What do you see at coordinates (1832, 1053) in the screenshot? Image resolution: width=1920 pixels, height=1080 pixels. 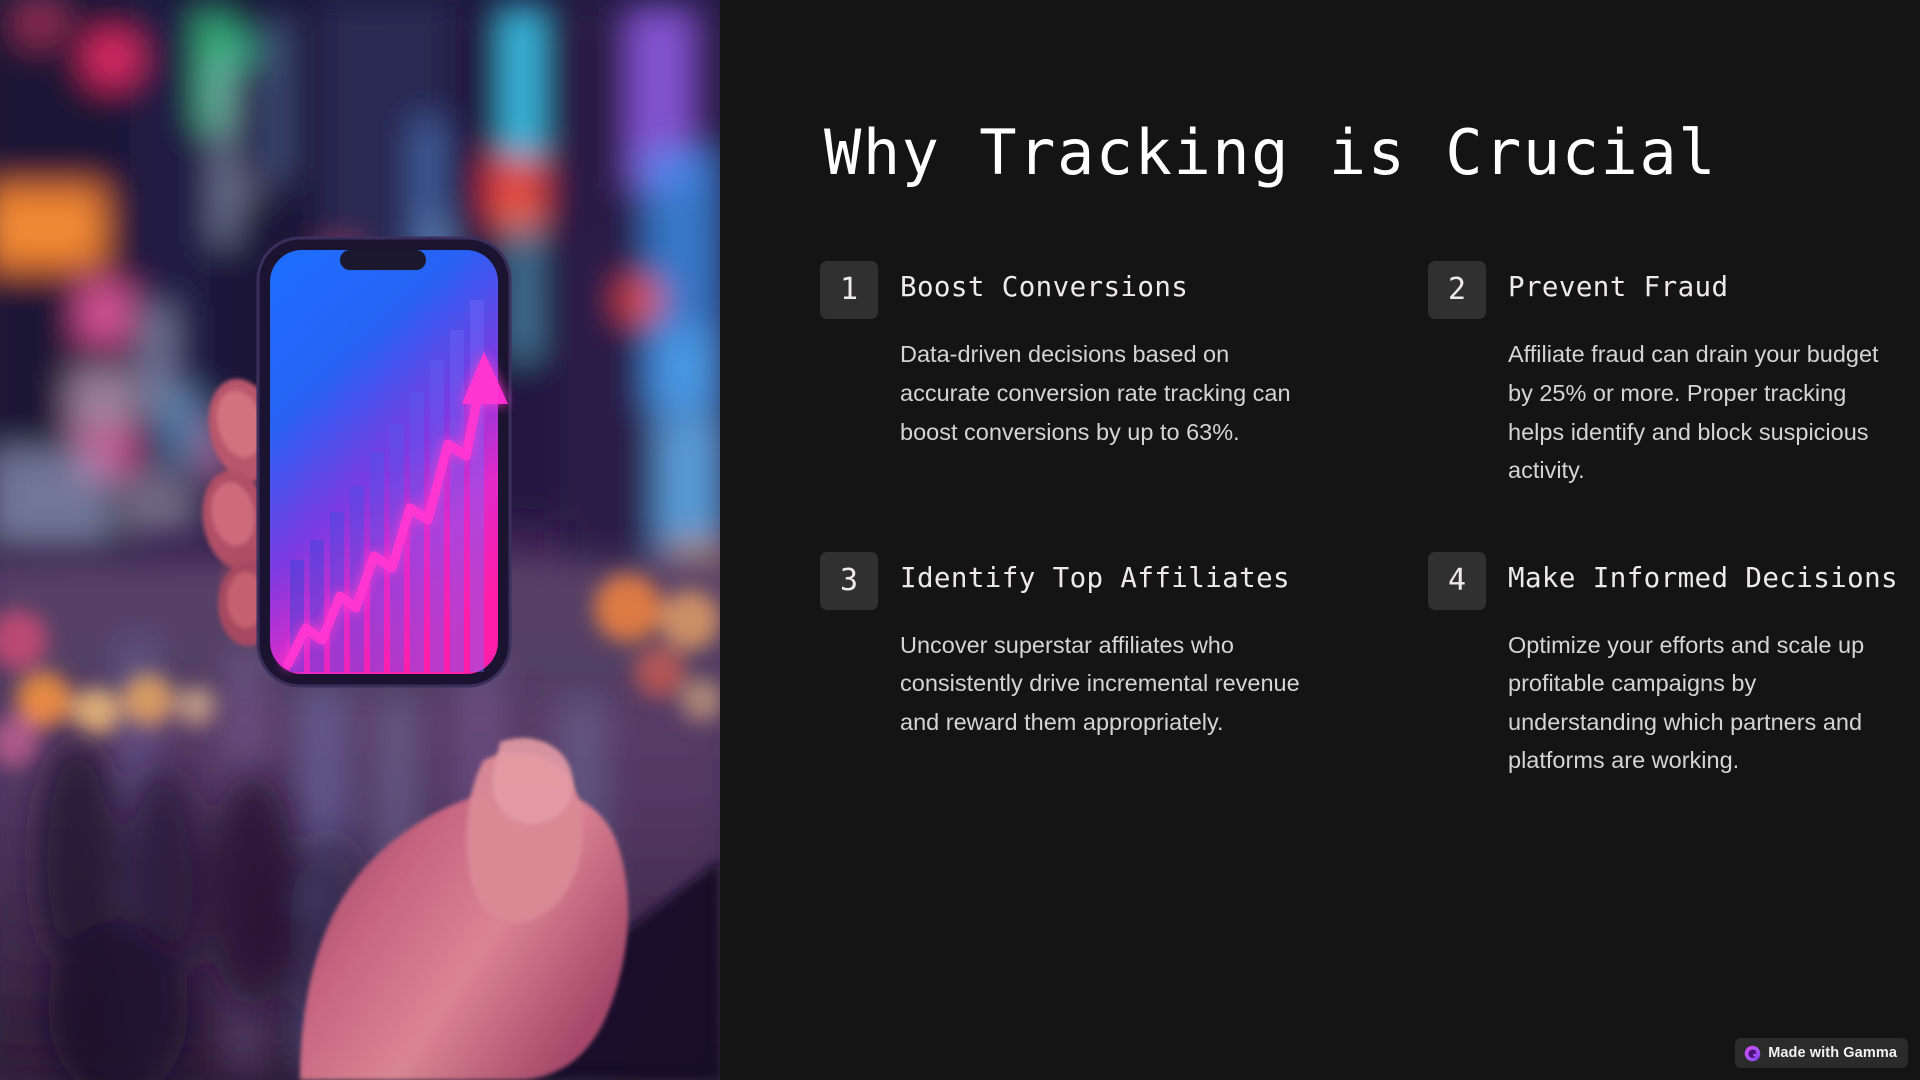 I see `gamma-label: Made with Gamma` at bounding box center [1832, 1053].